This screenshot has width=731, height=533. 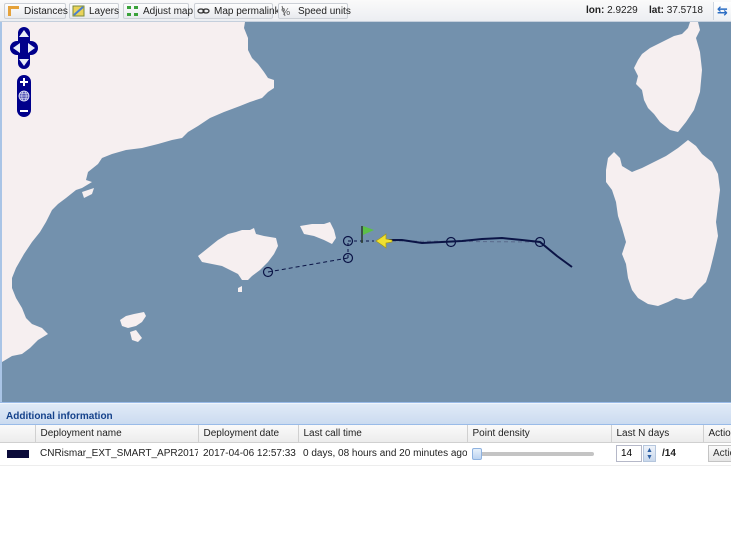 What do you see at coordinates (24, 111) in the screenshot?
I see `zoom-out-icon` at bounding box center [24, 111].